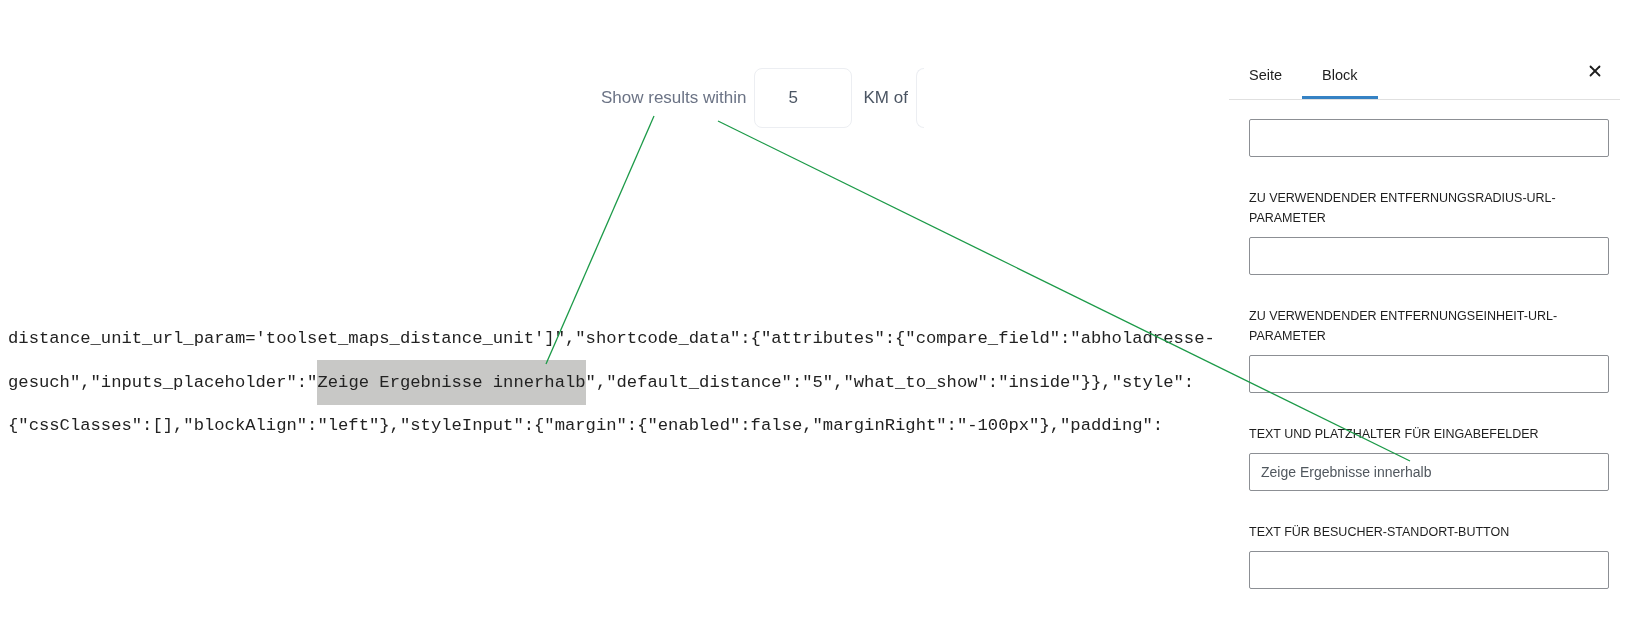  I want to click on distance-input: 5, so click(802, 98).